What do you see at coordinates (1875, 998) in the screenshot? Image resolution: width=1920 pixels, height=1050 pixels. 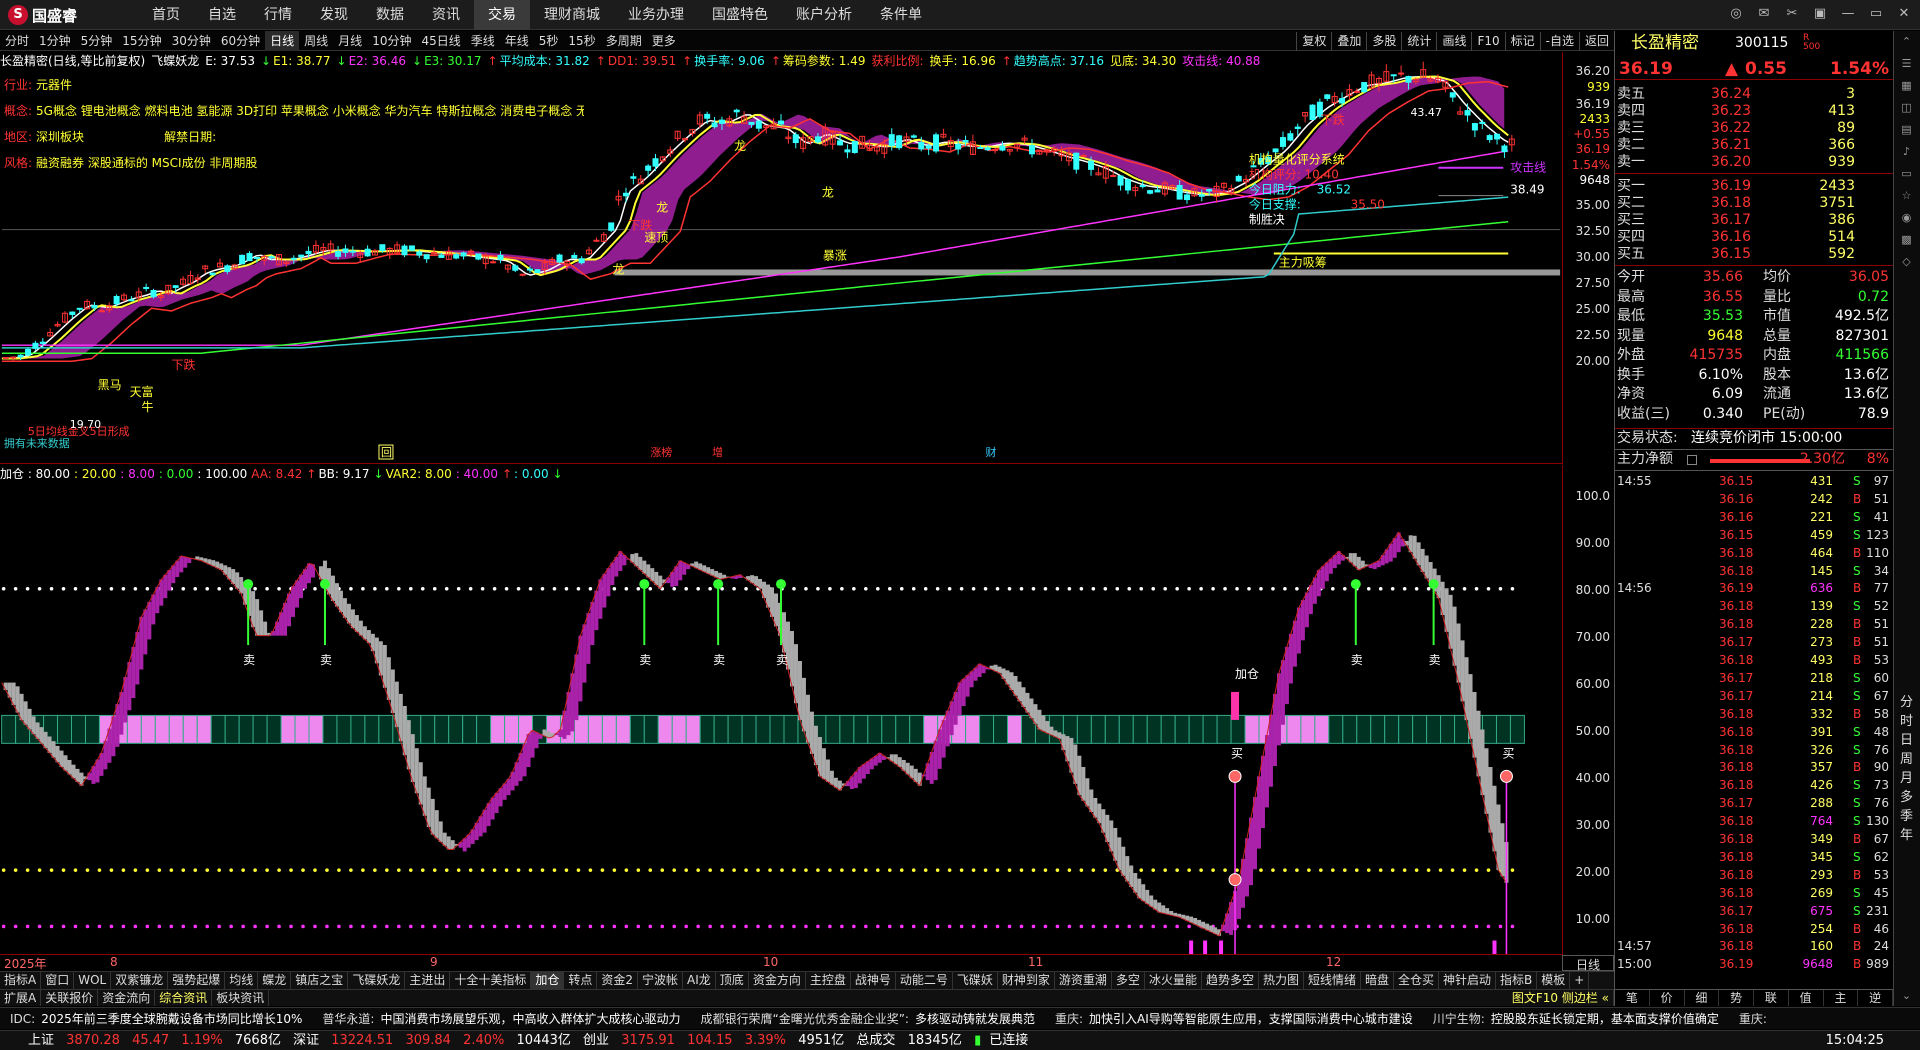 I see `quote-tab-7: 逆` at bounding box center [1875, 998].